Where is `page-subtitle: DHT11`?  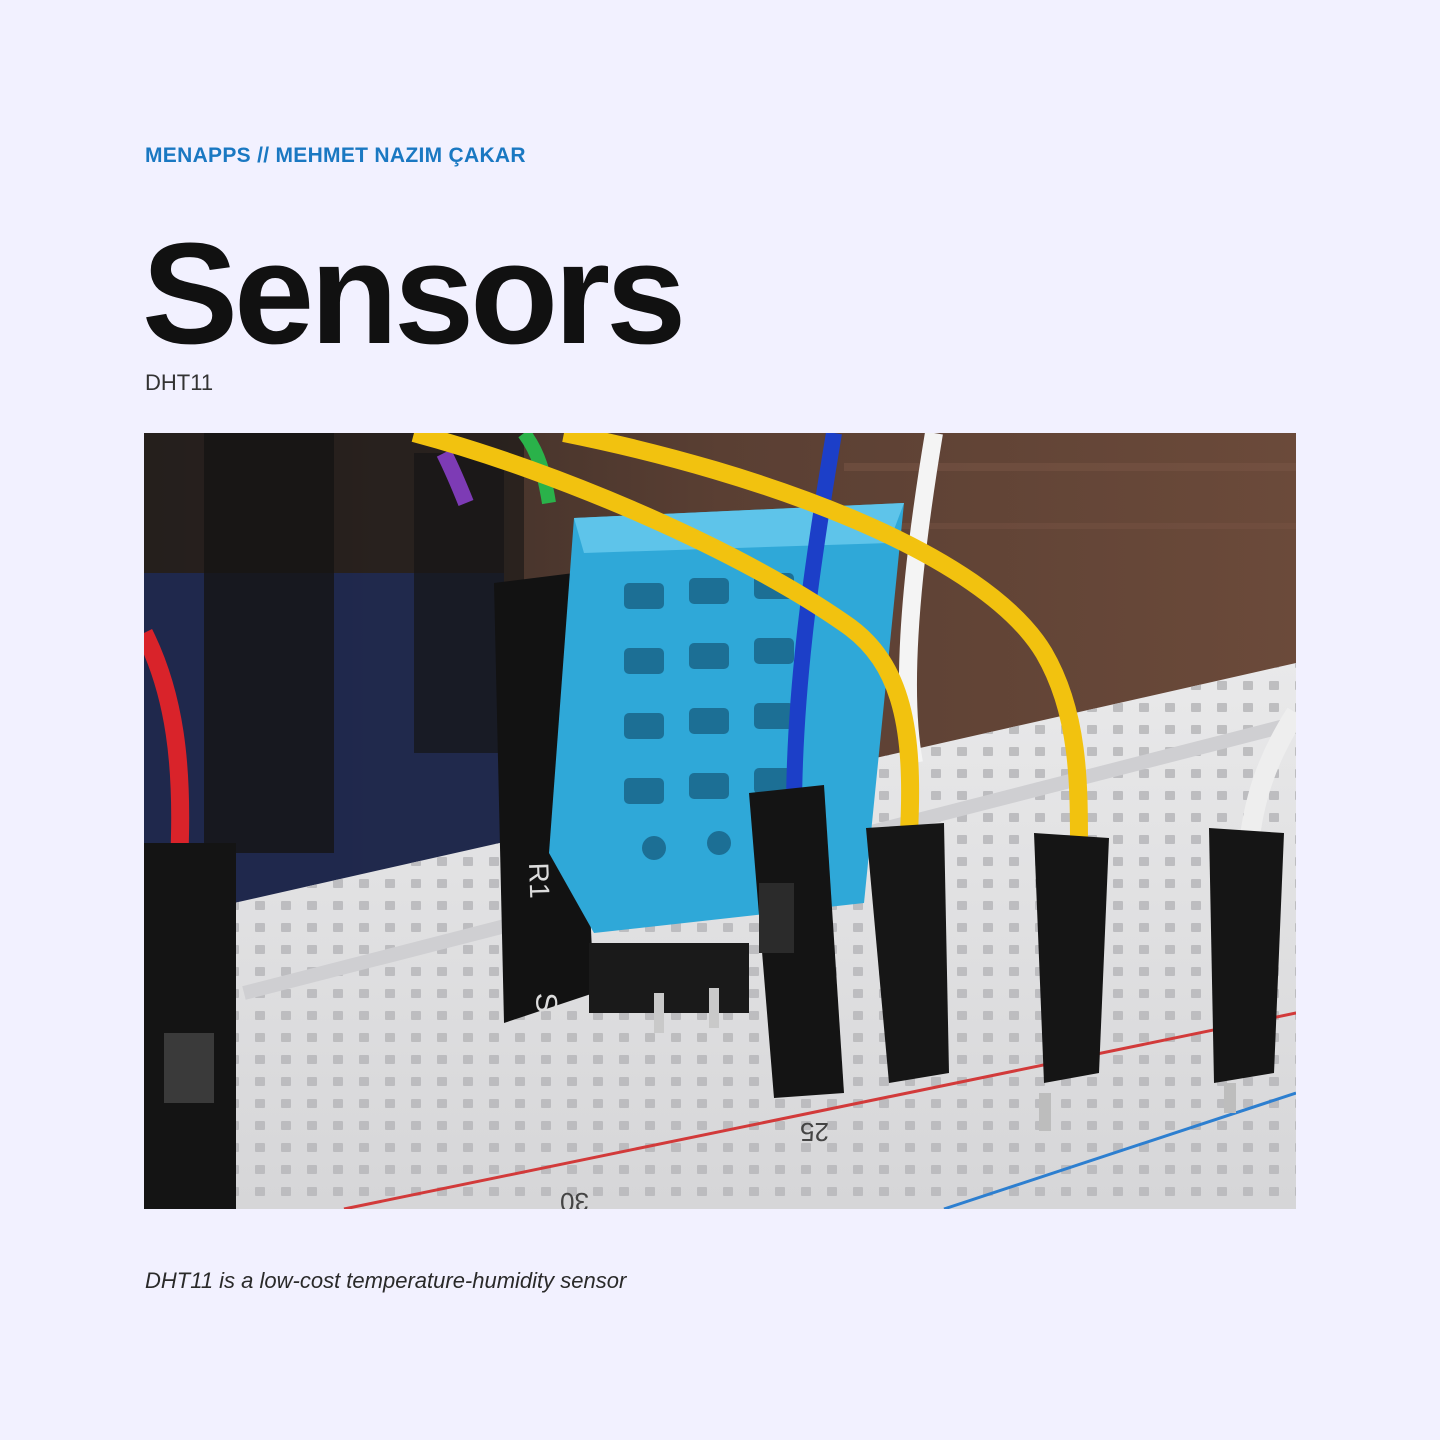 page-subtitle: DHT11 is located at coordinates (179, 382).